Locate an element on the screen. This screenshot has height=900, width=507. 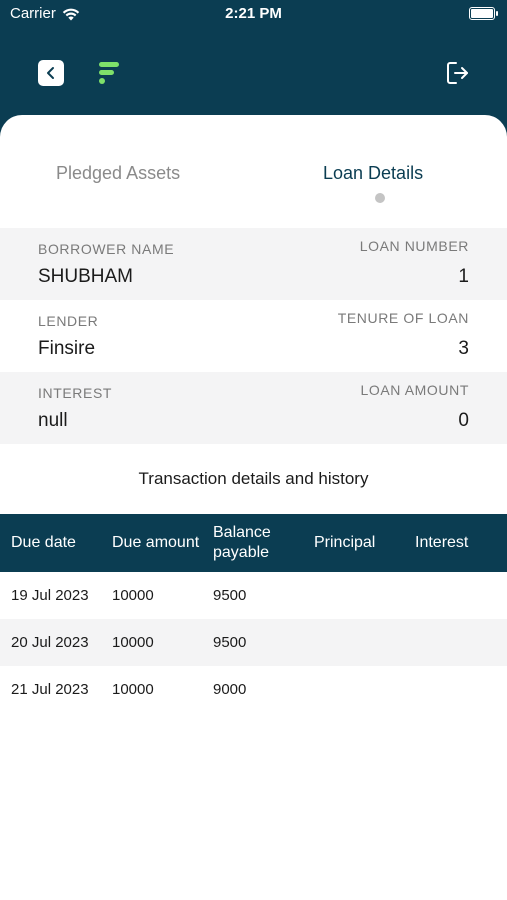
status-time: 2:21 PM is located at coordinates (253, 13).